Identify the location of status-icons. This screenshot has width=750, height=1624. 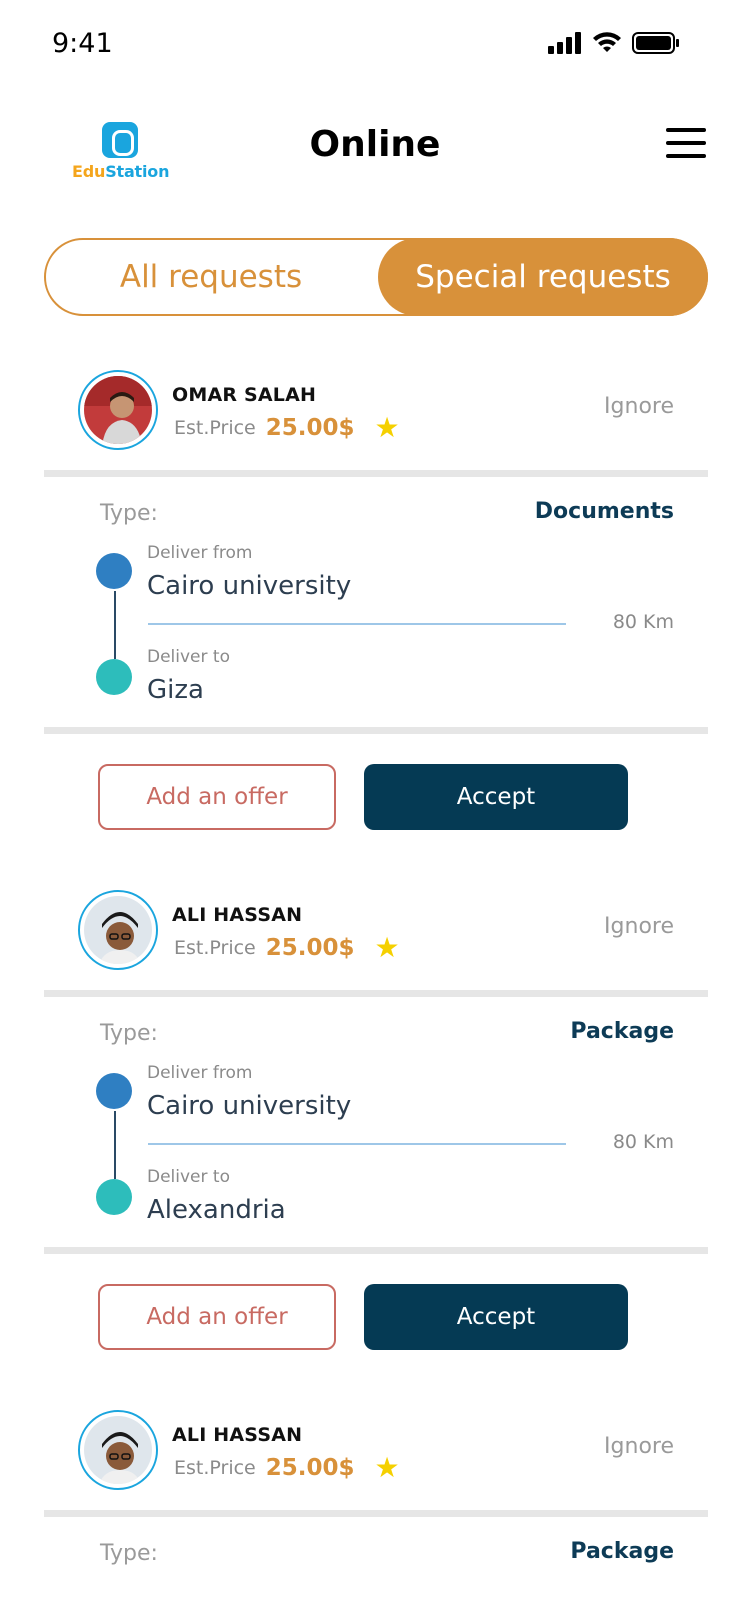
(614, 43).